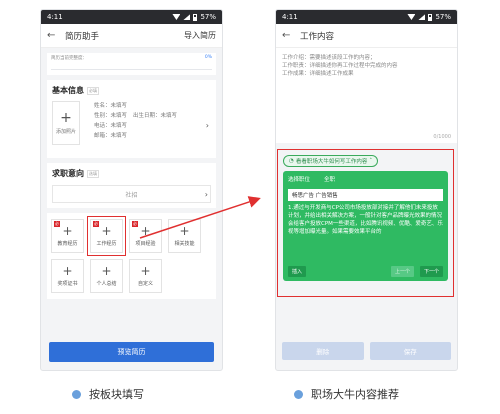 The image size is (500, 414). I want to click on completeness-percent: 0%, so click(208, 57).